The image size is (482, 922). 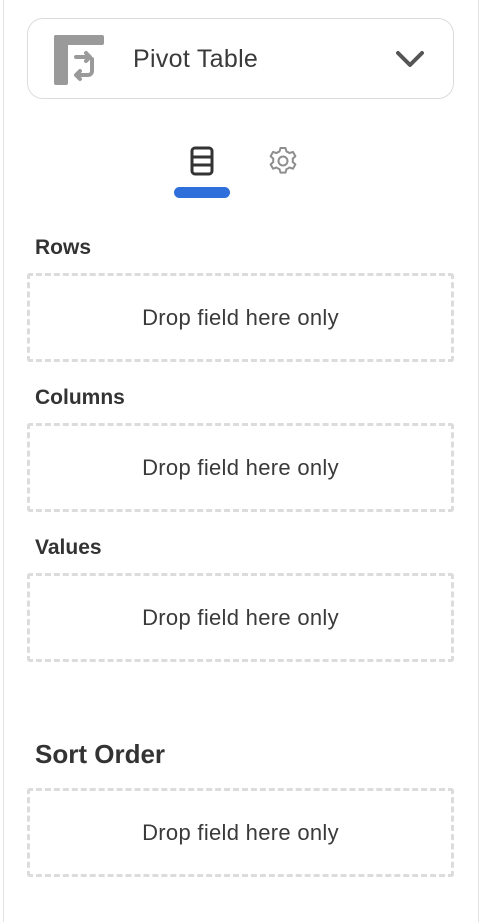 What do you see at coordinates (68, 547) in the screenshot?
I see `values-label: Values` at bounding box center [68, 547].